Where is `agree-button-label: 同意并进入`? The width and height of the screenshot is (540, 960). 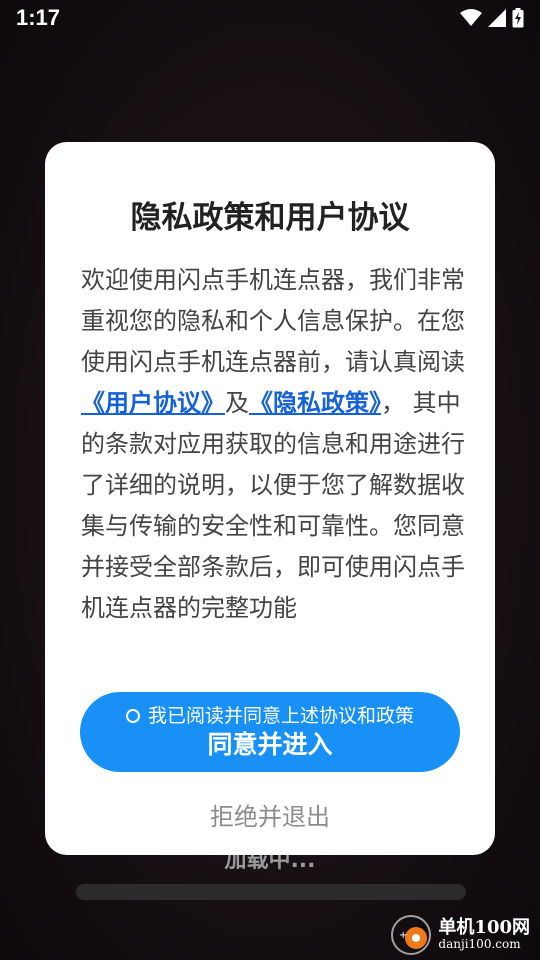 agree-button-label: 同意并进入 is located at coordinates (270, 744).